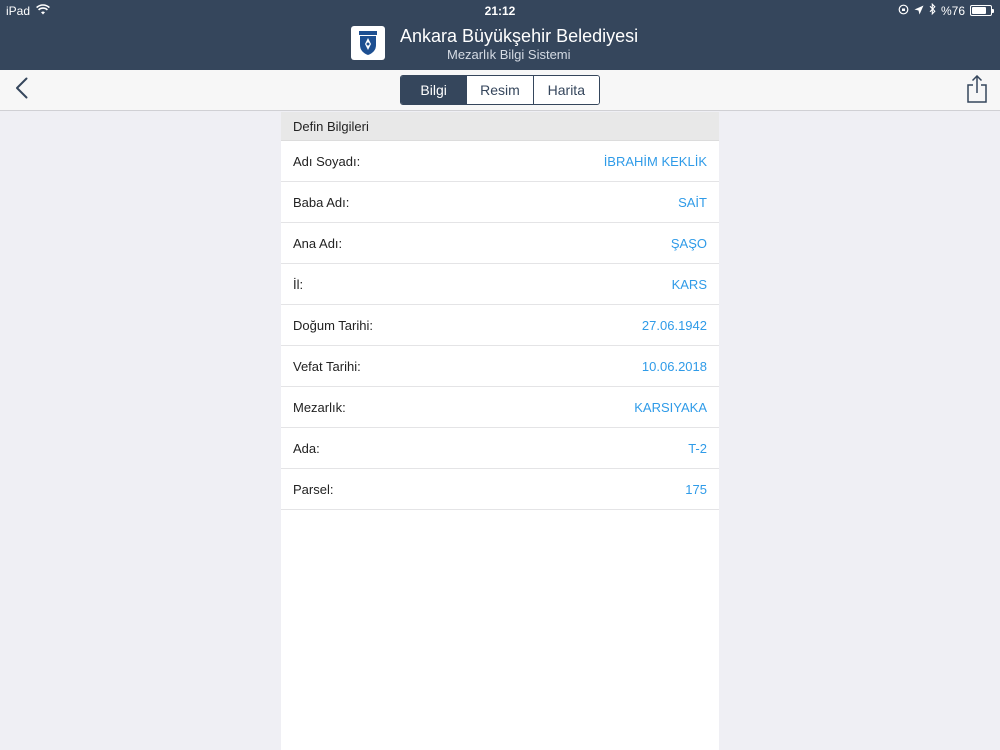 The height and width of the screenshot is (750, 1000). I want to click on row-value: KARSIYAKA, so click(670, 407).